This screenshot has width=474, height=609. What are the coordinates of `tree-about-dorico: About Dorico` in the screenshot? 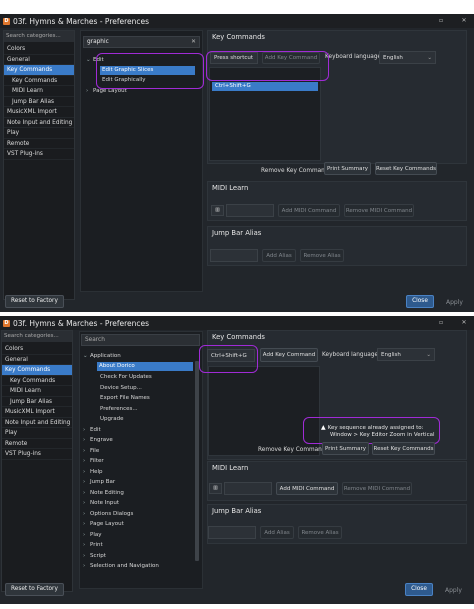 It's located at (145, 366).